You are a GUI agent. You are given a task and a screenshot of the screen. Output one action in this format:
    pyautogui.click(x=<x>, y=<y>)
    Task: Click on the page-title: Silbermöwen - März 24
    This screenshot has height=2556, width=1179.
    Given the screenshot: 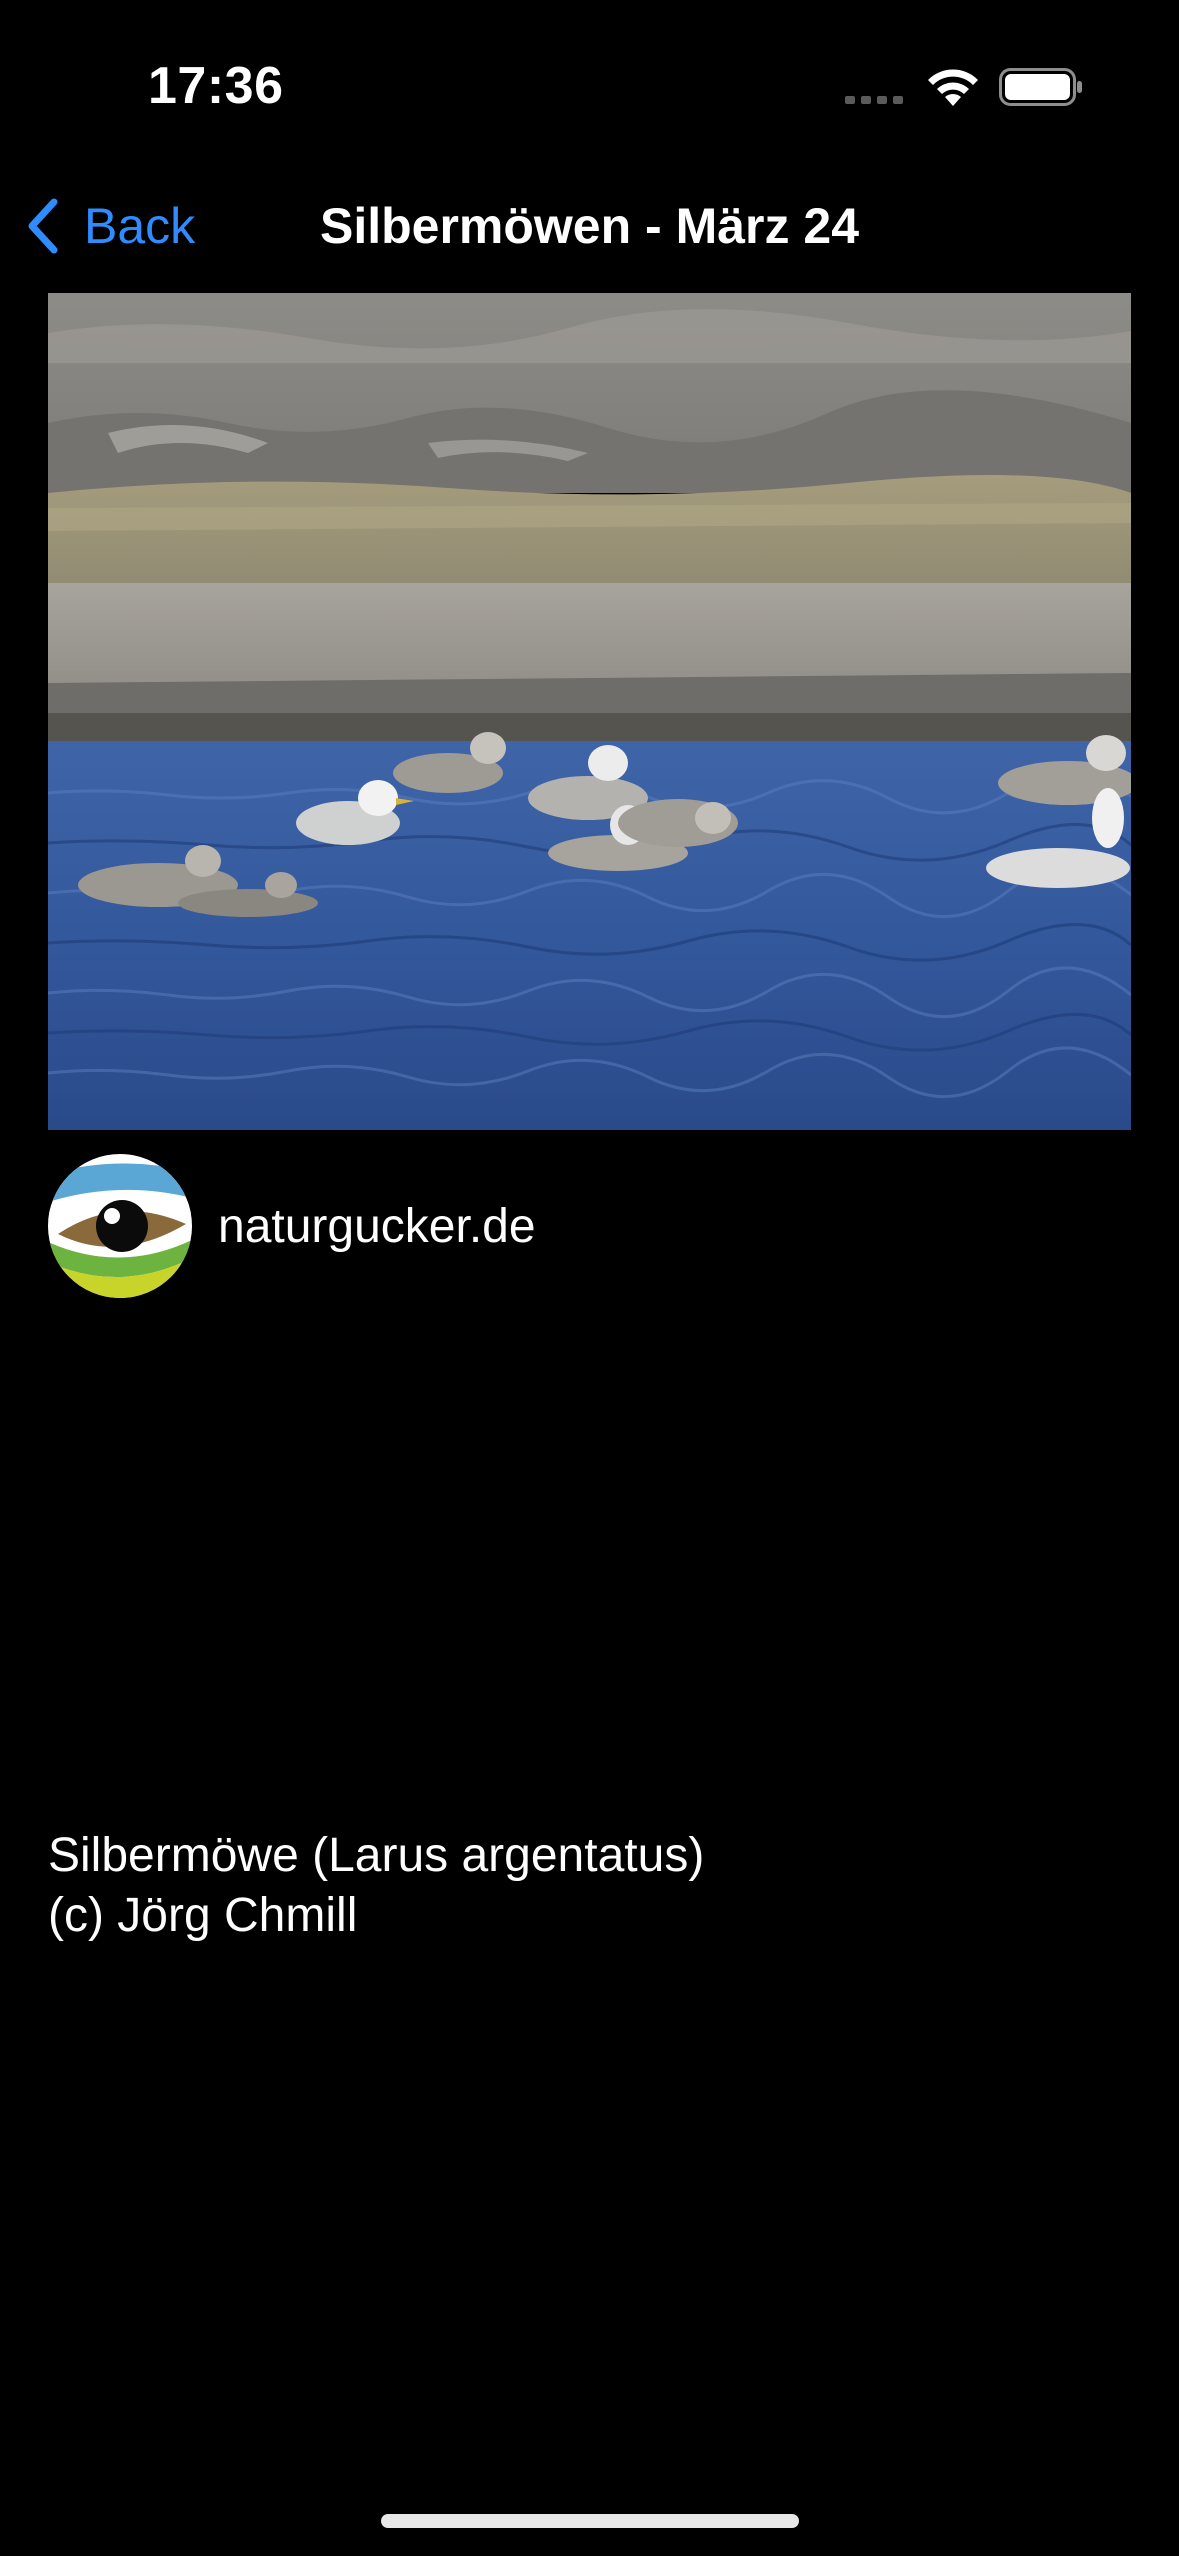 What is the action you would take?
    pyautogui.click(x=589, y=226)
    